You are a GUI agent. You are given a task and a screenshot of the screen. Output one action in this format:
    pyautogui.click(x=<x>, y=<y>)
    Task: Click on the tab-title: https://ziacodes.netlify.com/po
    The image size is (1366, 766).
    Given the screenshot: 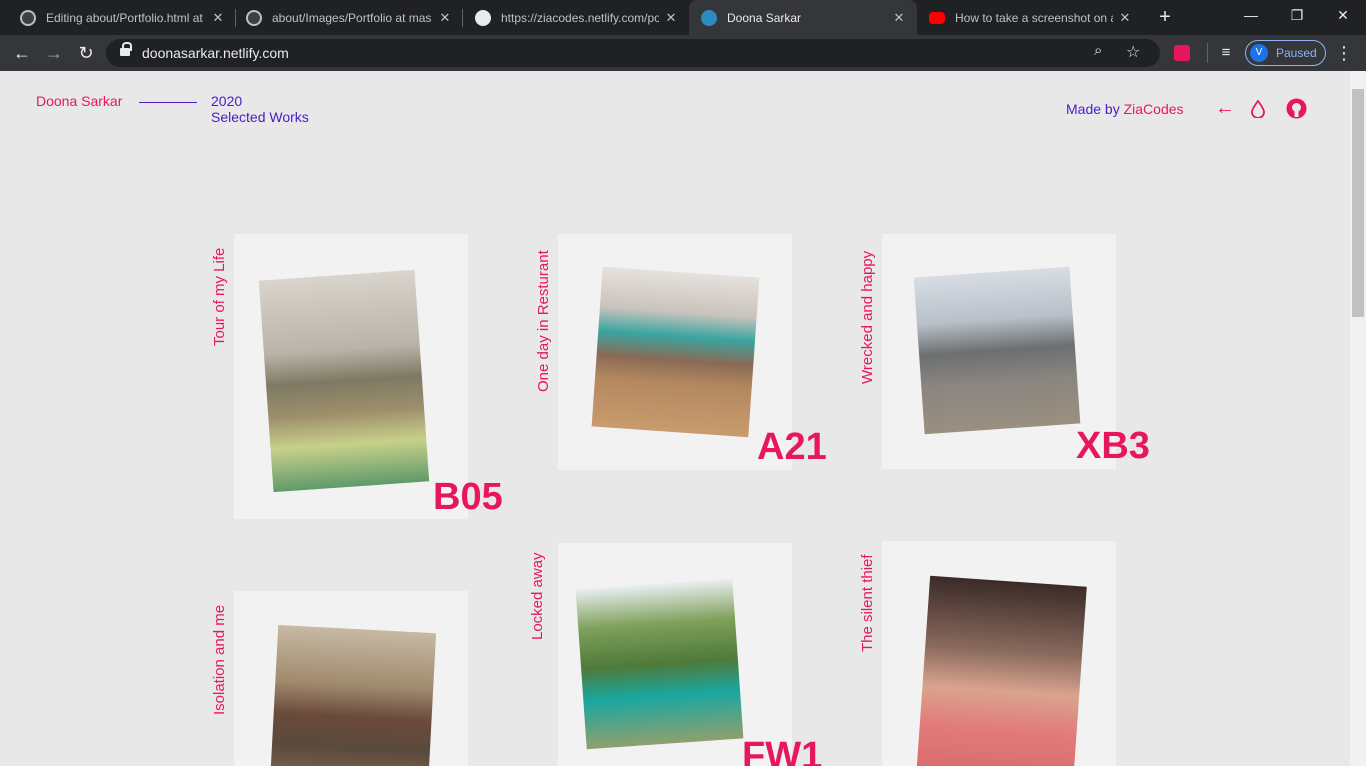 What is the action you would take?
    pyautogui.click(x=580, y=17)
    